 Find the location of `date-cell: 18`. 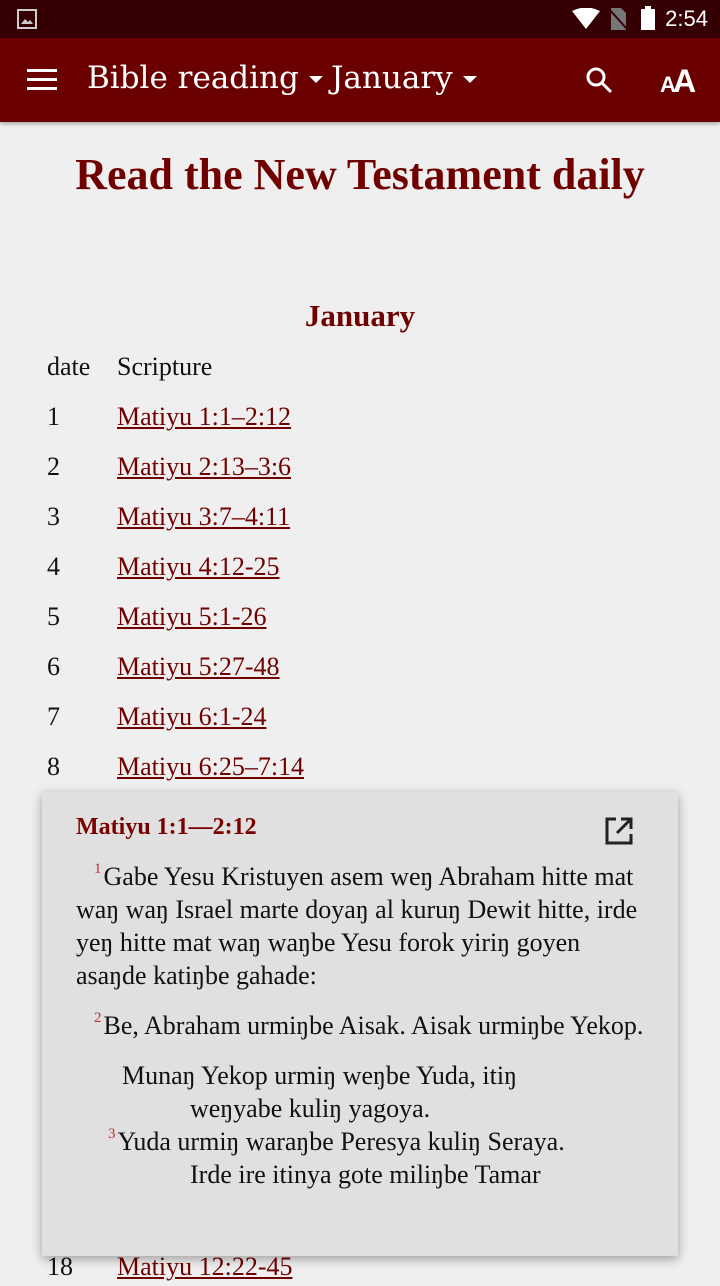

date-cell: 18 is located at coordinates (60, 1266).